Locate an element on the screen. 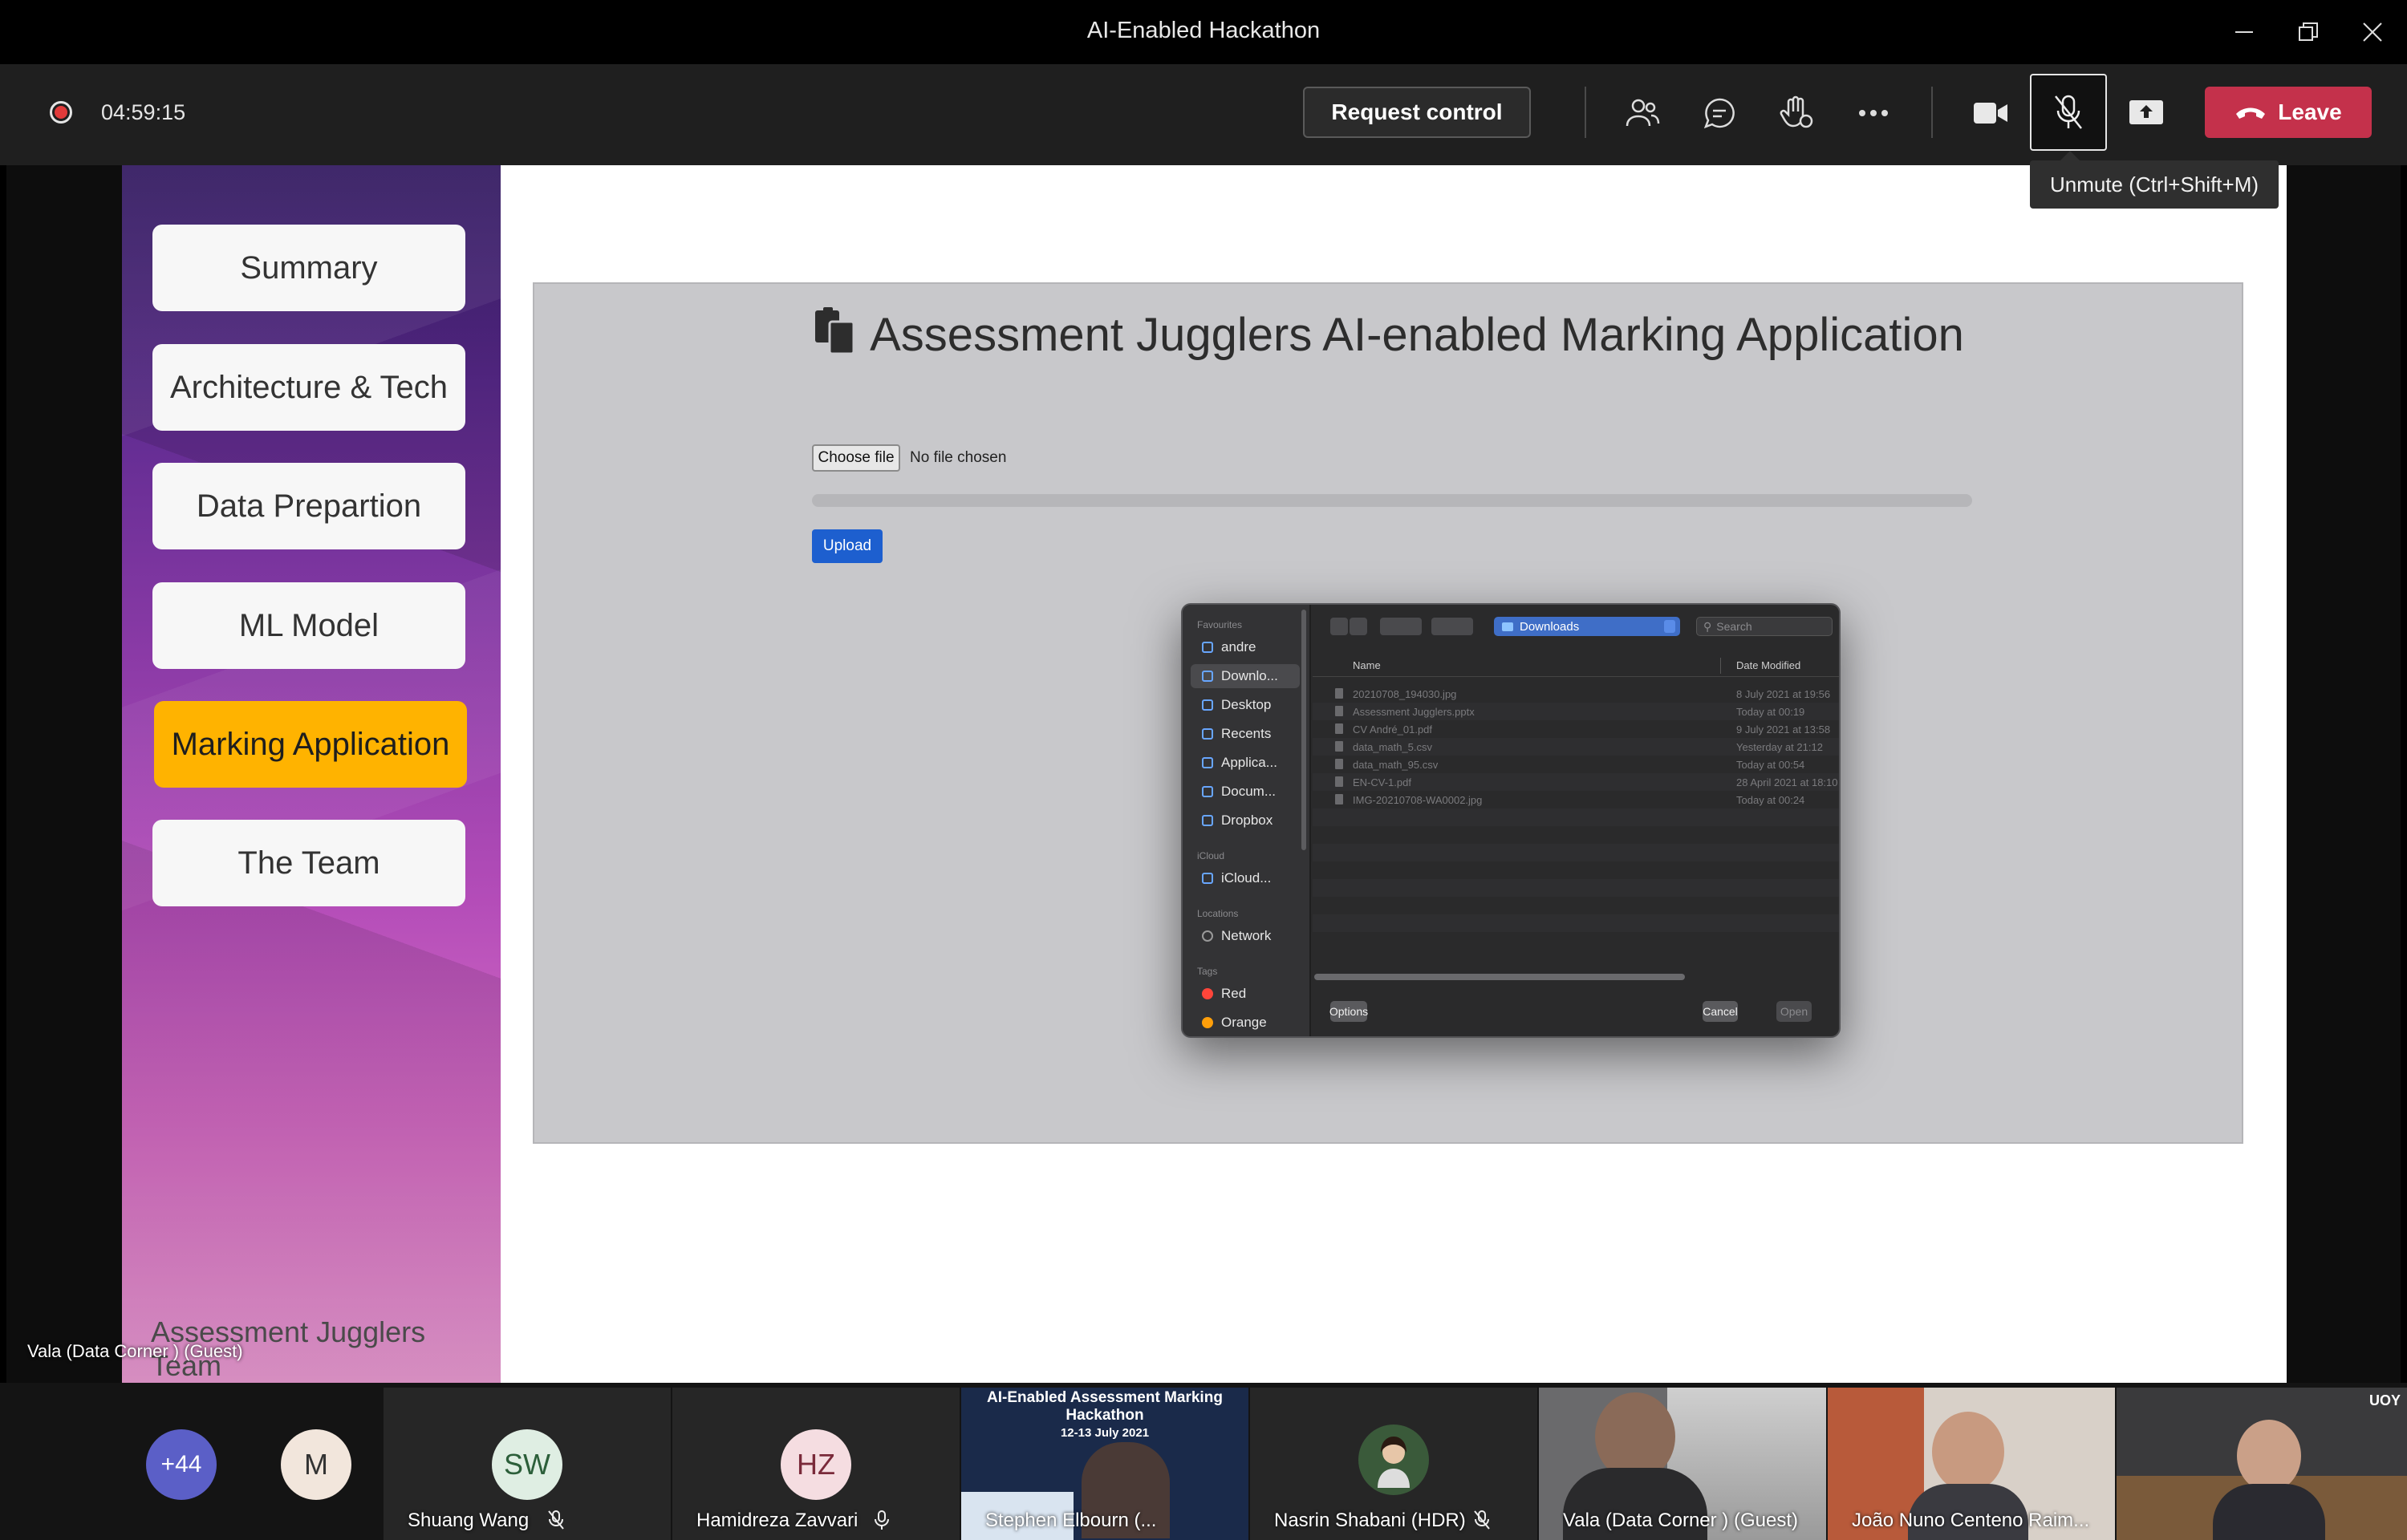 This screenshot has height=1540, width=2407. toolbar-divider is located at coordinates (1932, 112).